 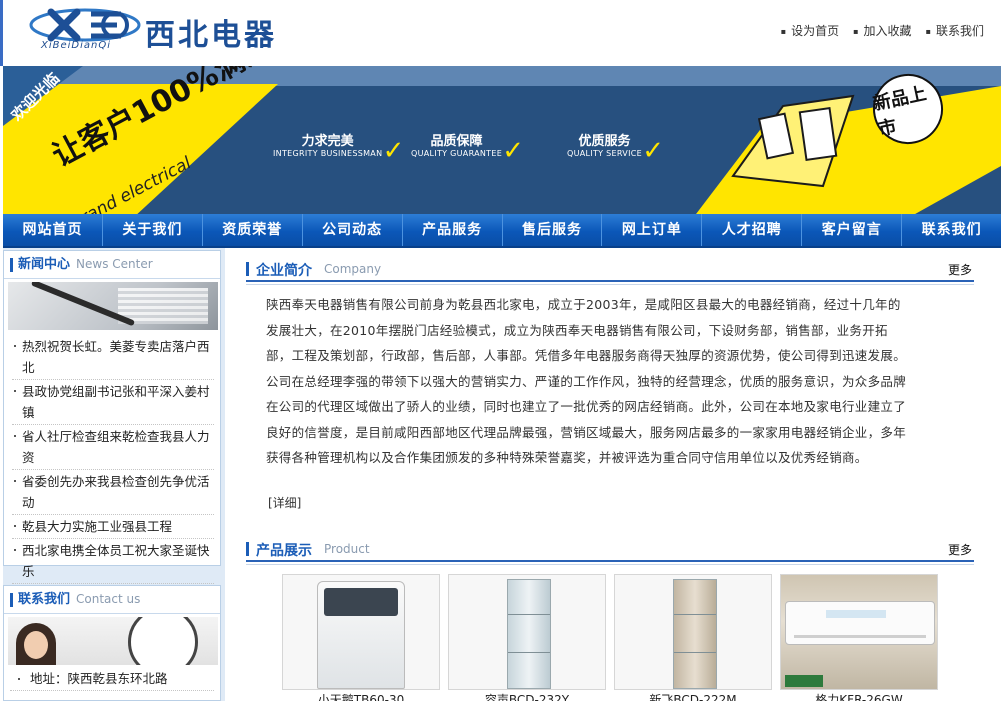 What do you see at coordinates (468, 150) in the screenshot?
I see `feature-quality: 品质保障 QUALITY GUARANTEE ✓` at bounding box center [468, 150].